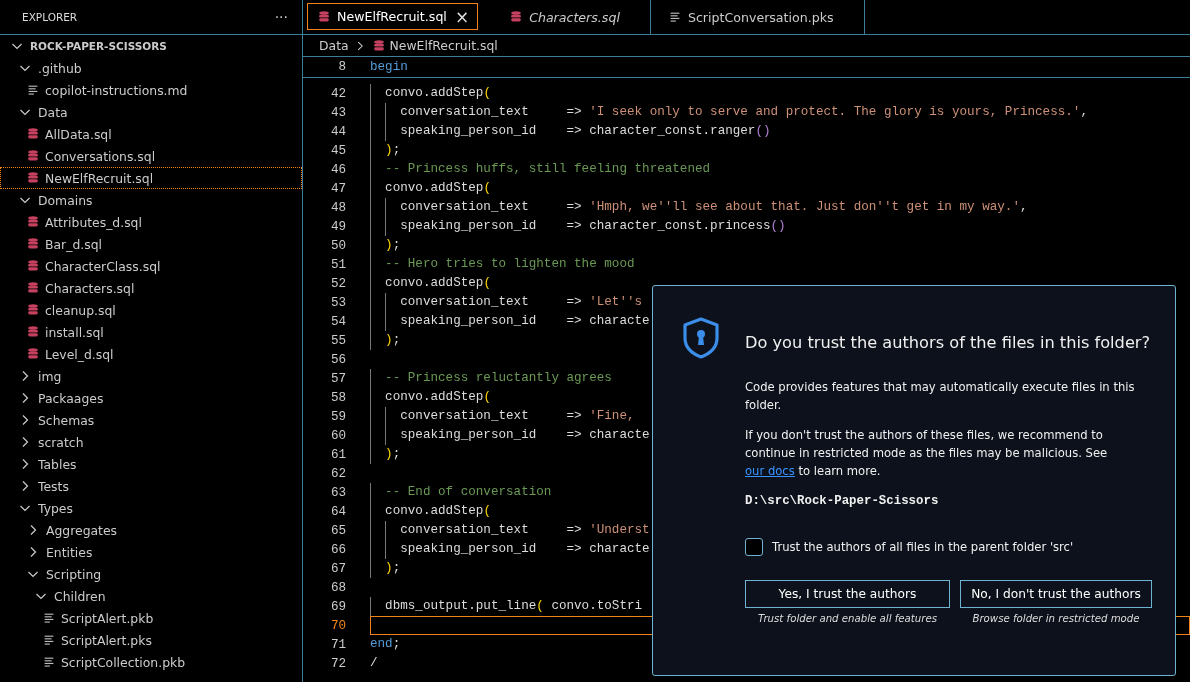 Image resolution: width=1190 pixels, height=682 pixels. I want to click on line-number: 52, so click(337, 283).